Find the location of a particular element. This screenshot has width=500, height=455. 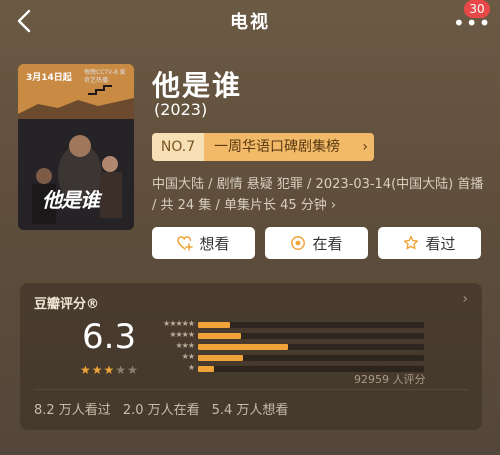

distribution-row-5: ★★★★★ is located at coordinates (288, 324).